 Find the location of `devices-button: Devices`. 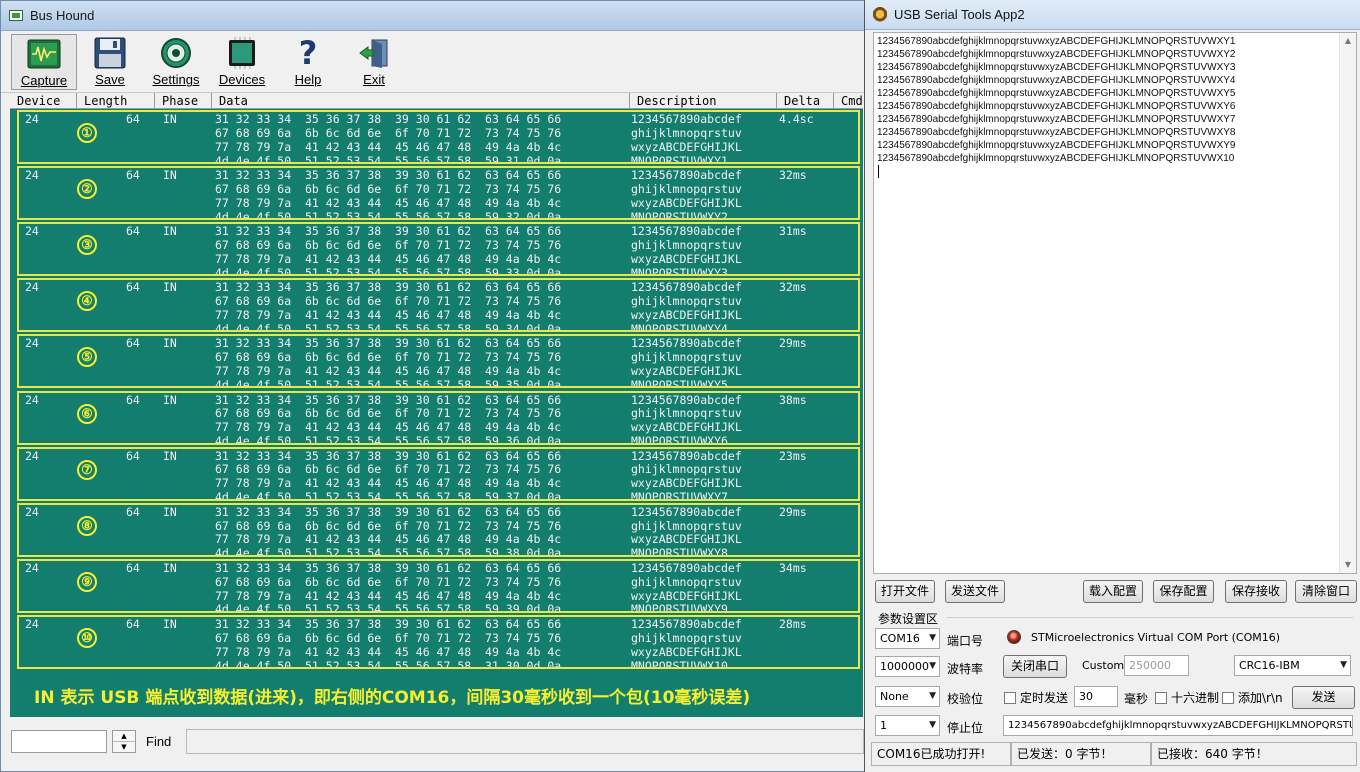

devices-button: Devices is located at coordinates (242, 62).